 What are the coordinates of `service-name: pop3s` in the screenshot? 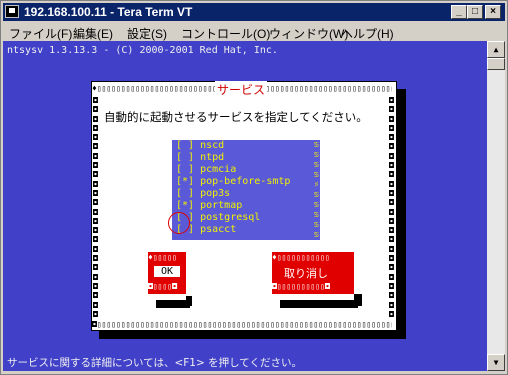 It's located at (215, 193).